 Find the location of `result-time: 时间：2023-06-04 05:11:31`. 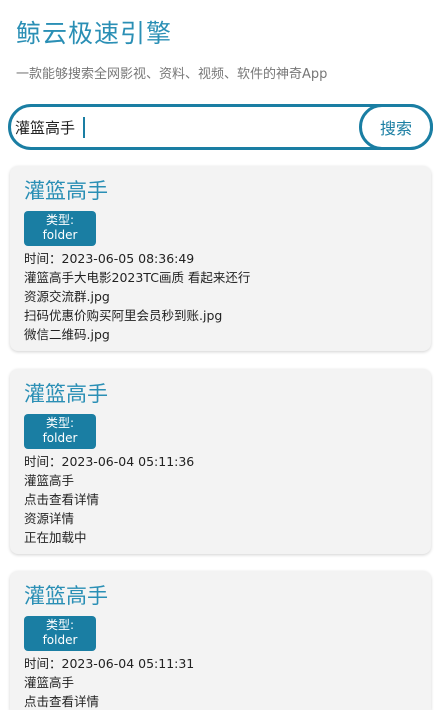

result-time: 时间：2023-06-04 05:11:31 is located at coordinates (109, 663).